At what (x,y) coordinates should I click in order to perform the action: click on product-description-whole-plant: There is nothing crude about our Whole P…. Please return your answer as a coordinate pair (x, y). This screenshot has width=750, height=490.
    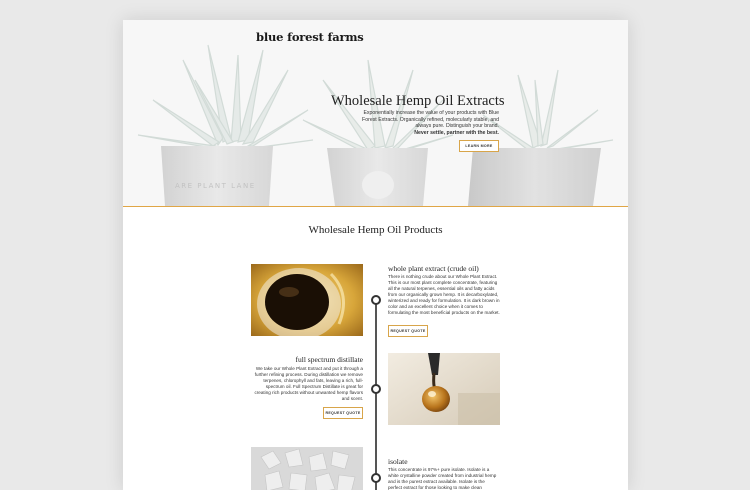
    Looking at the image, I should click on (444, 294).